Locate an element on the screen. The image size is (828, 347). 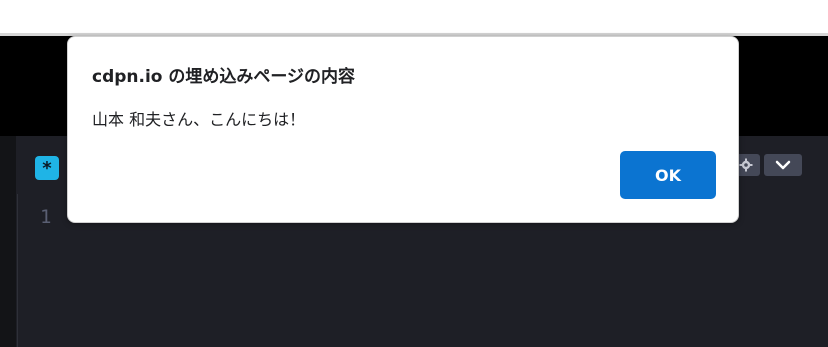
dialog-title: cdpn.io の埋め込みページの内容 is located at coordinates (224, 77).